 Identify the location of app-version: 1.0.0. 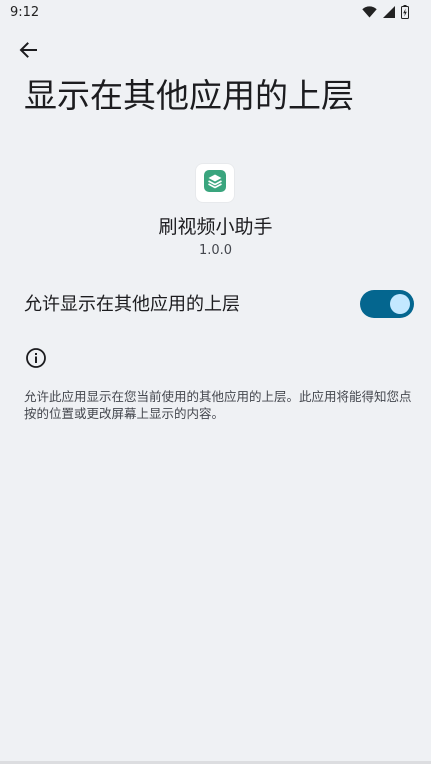
(215, 250).